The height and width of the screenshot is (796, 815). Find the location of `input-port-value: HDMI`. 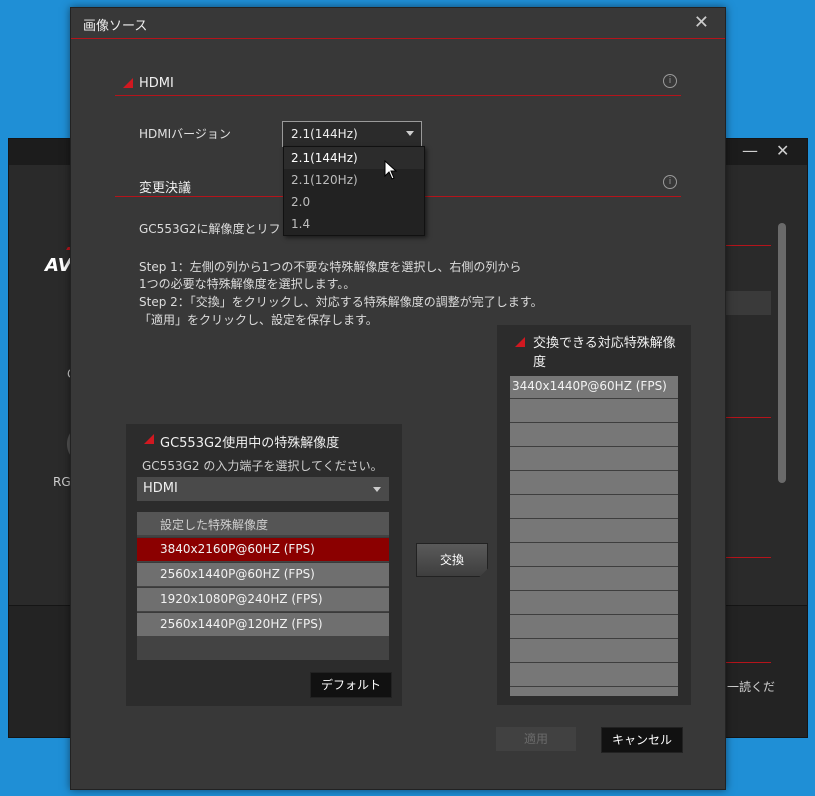

input-port-value: HDMI is located at coordinates (160, 488).